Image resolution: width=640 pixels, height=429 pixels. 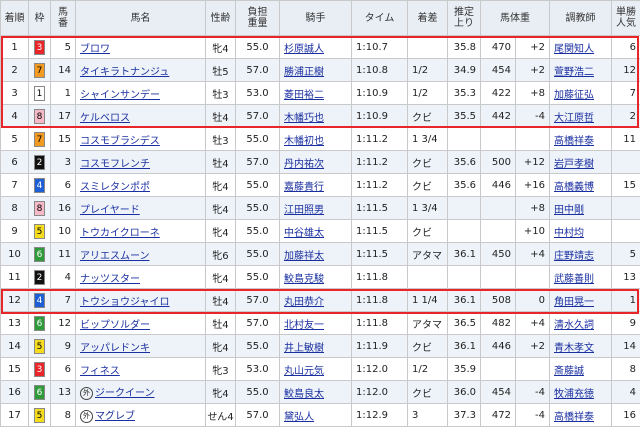 What do you see at coordinates (574, 348) in the screenshot?
I see `trainer-link: 青木孝文` at bounding box center [574, 348].